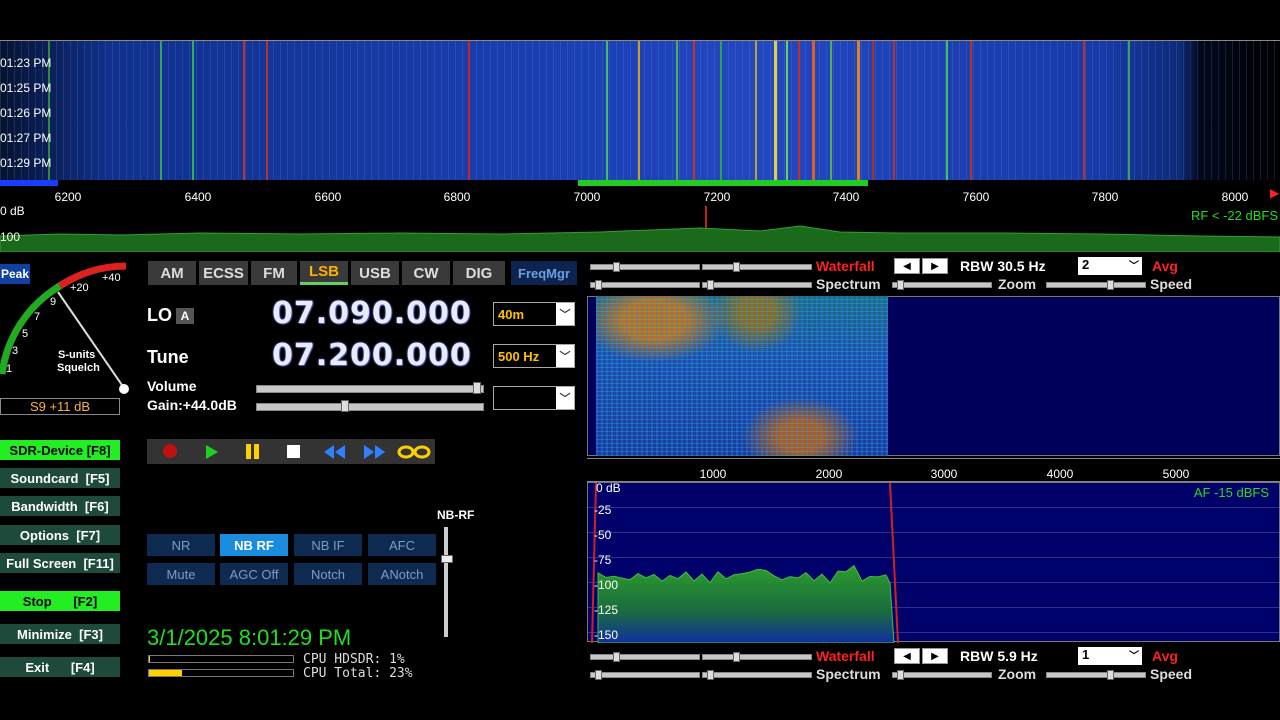 The width and height of the screenshot is (1280, 720). Describe the element at coordinates (616, 267) in the screenshot. I see `top_controls-waterfall-contrast-slider-thumb` at that location.